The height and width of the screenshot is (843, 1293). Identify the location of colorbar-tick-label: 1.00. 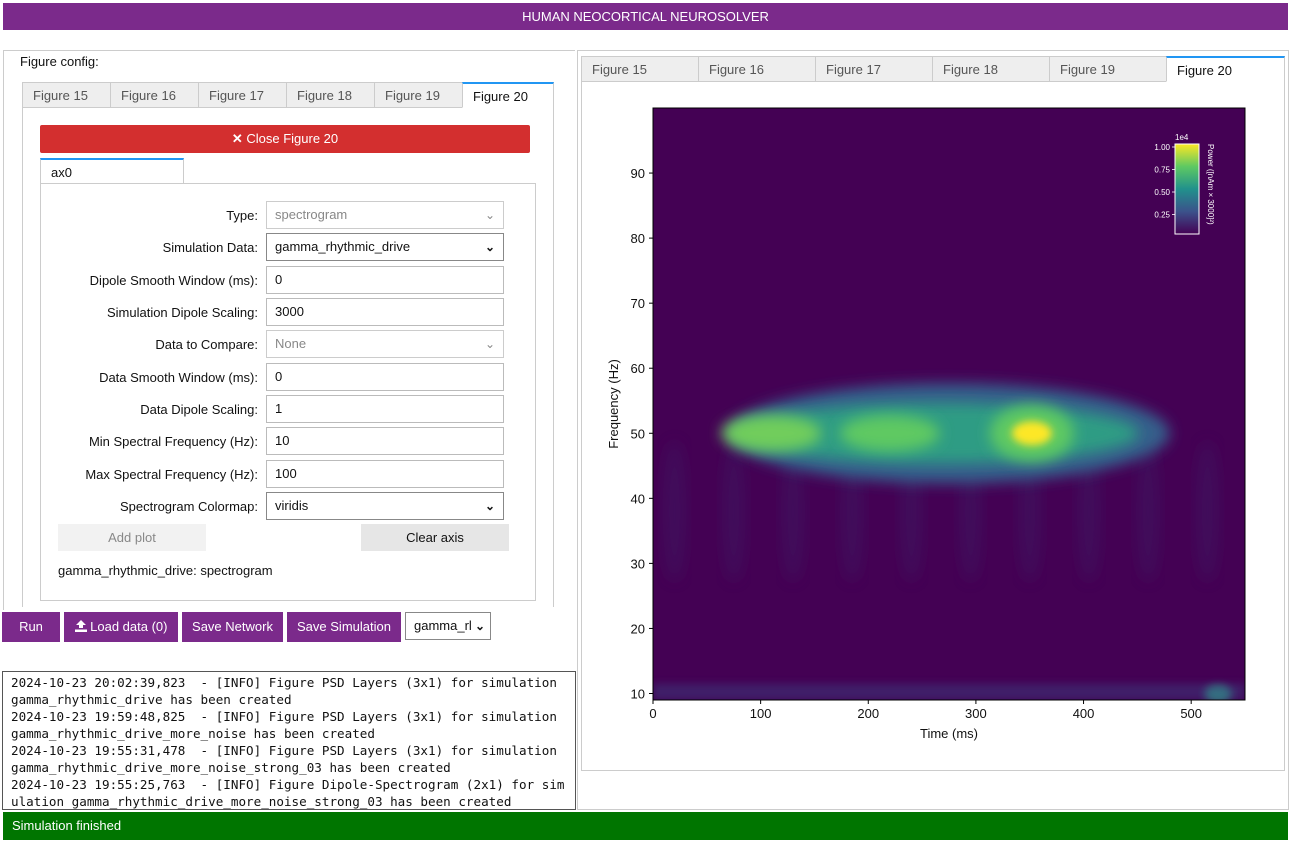
(1162, 147).